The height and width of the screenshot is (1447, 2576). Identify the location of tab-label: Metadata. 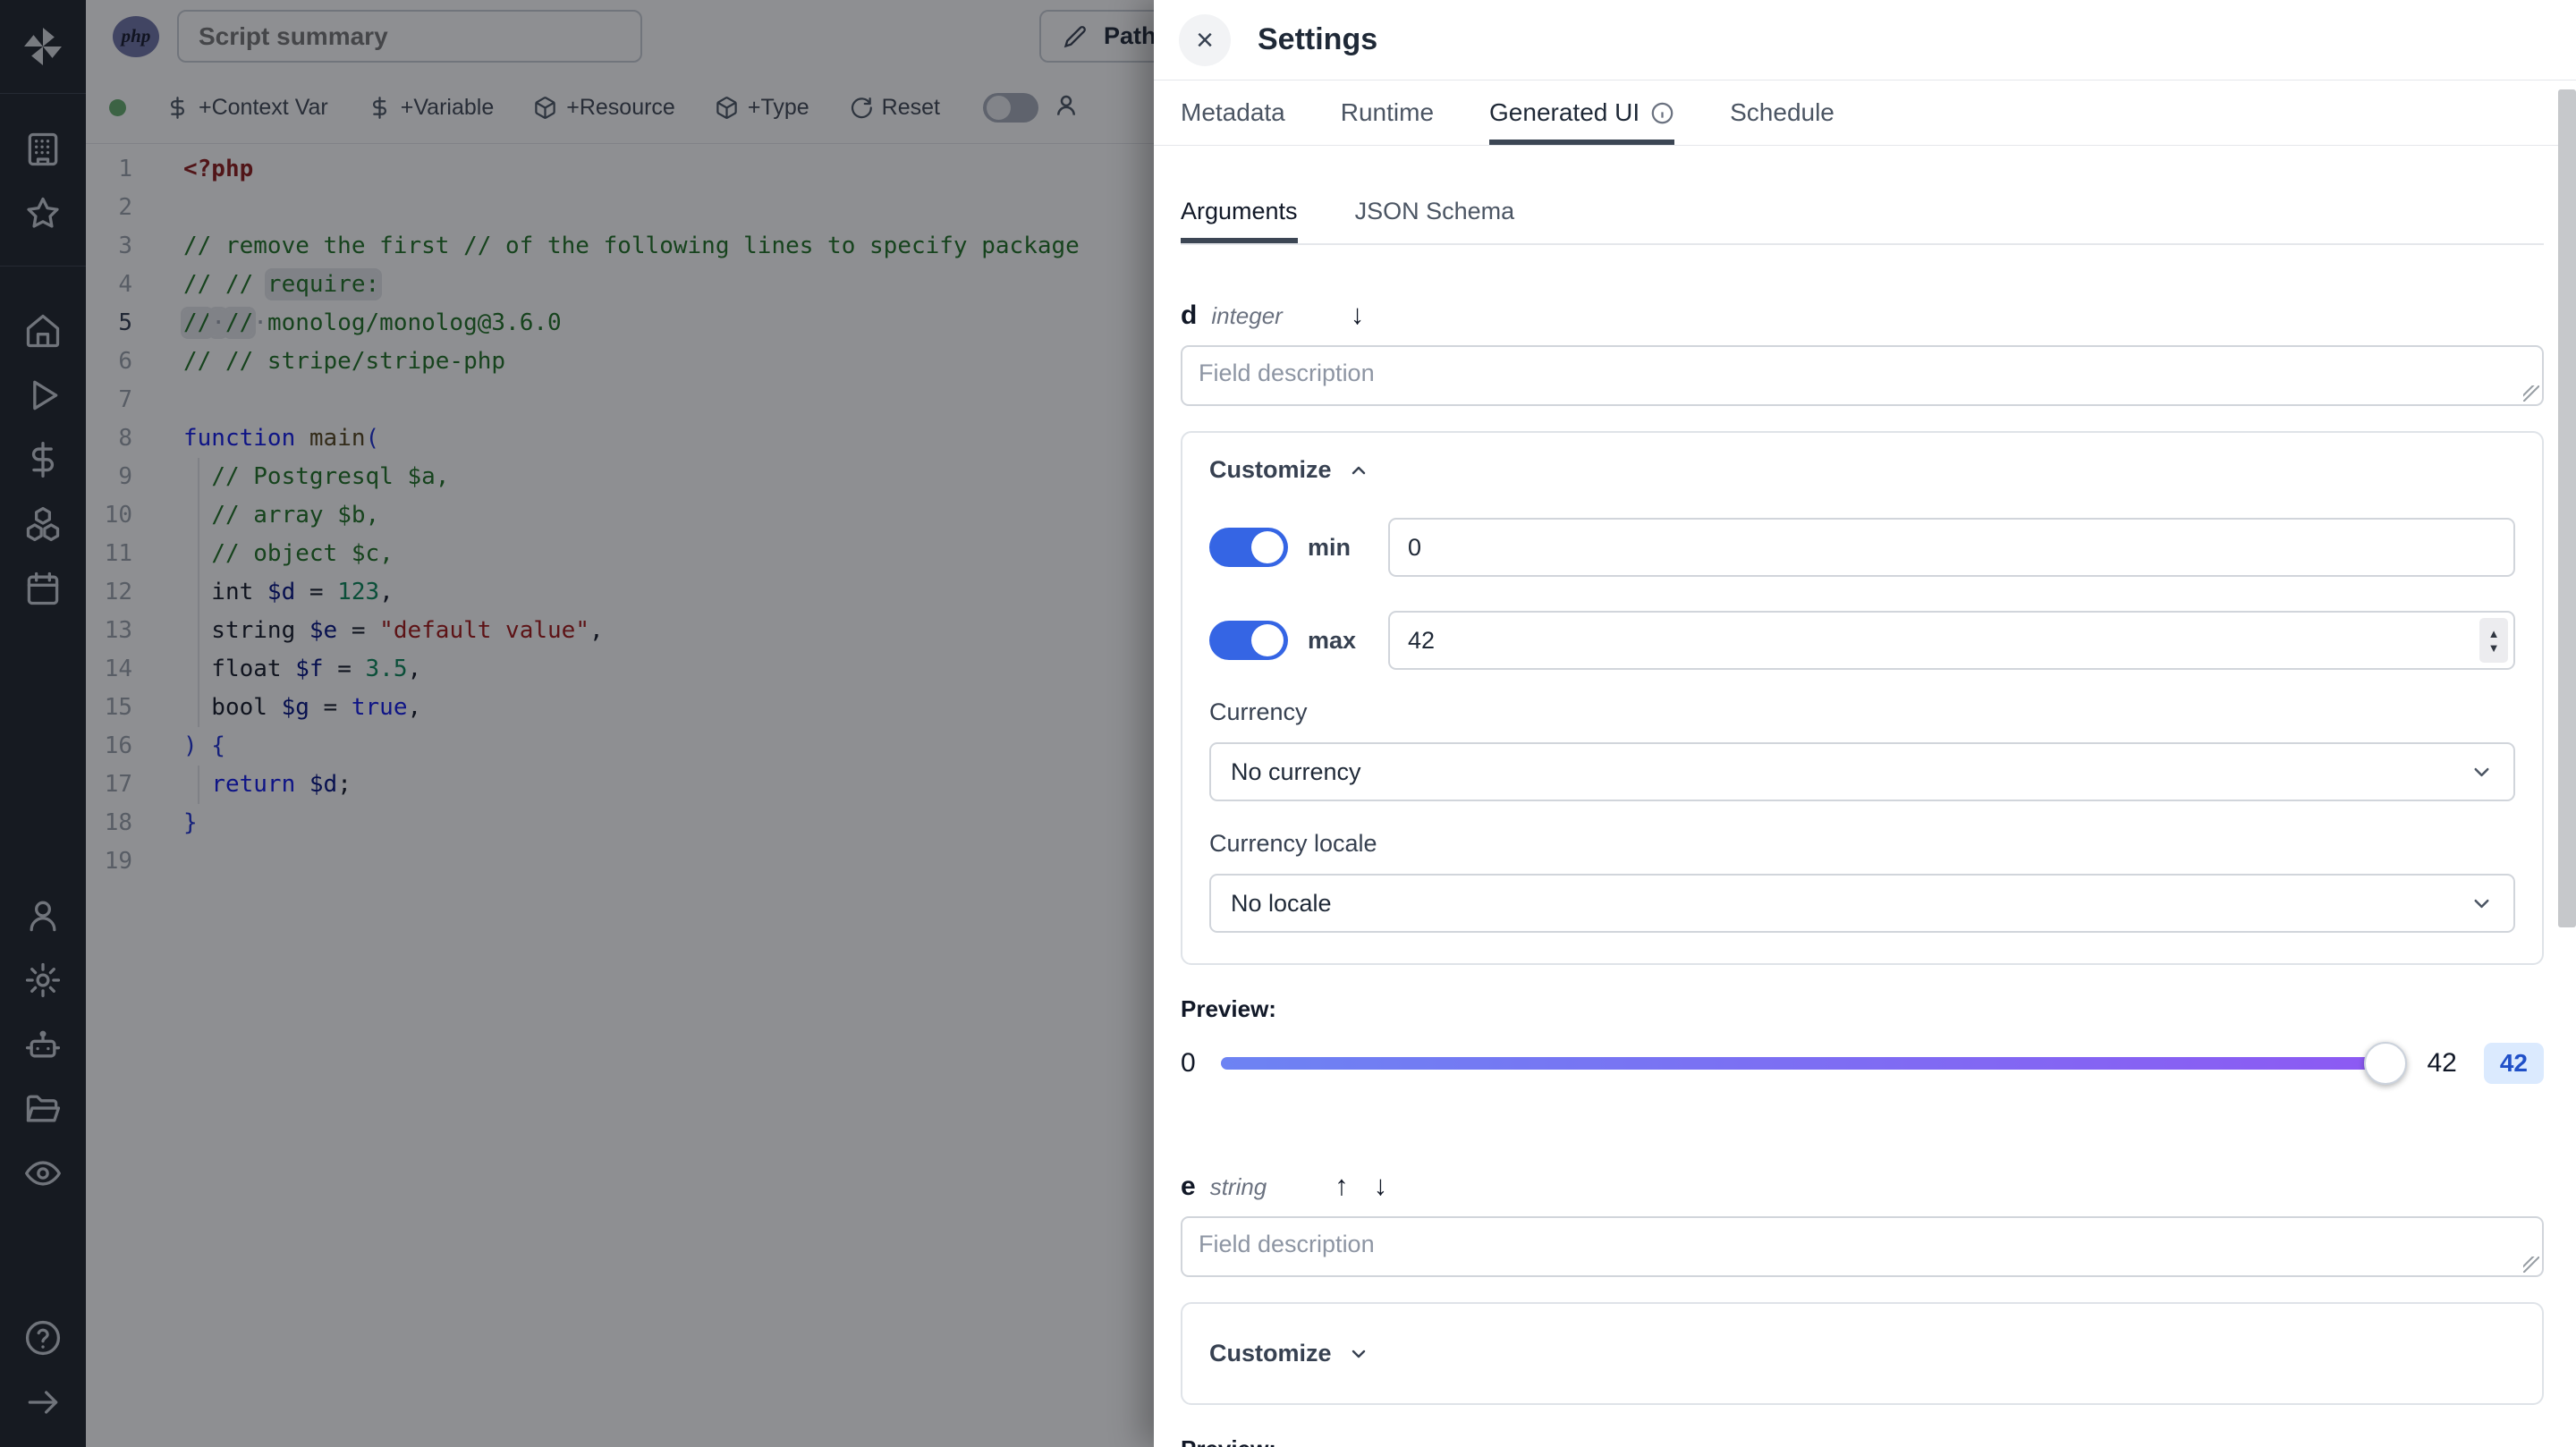
(1233, 112).